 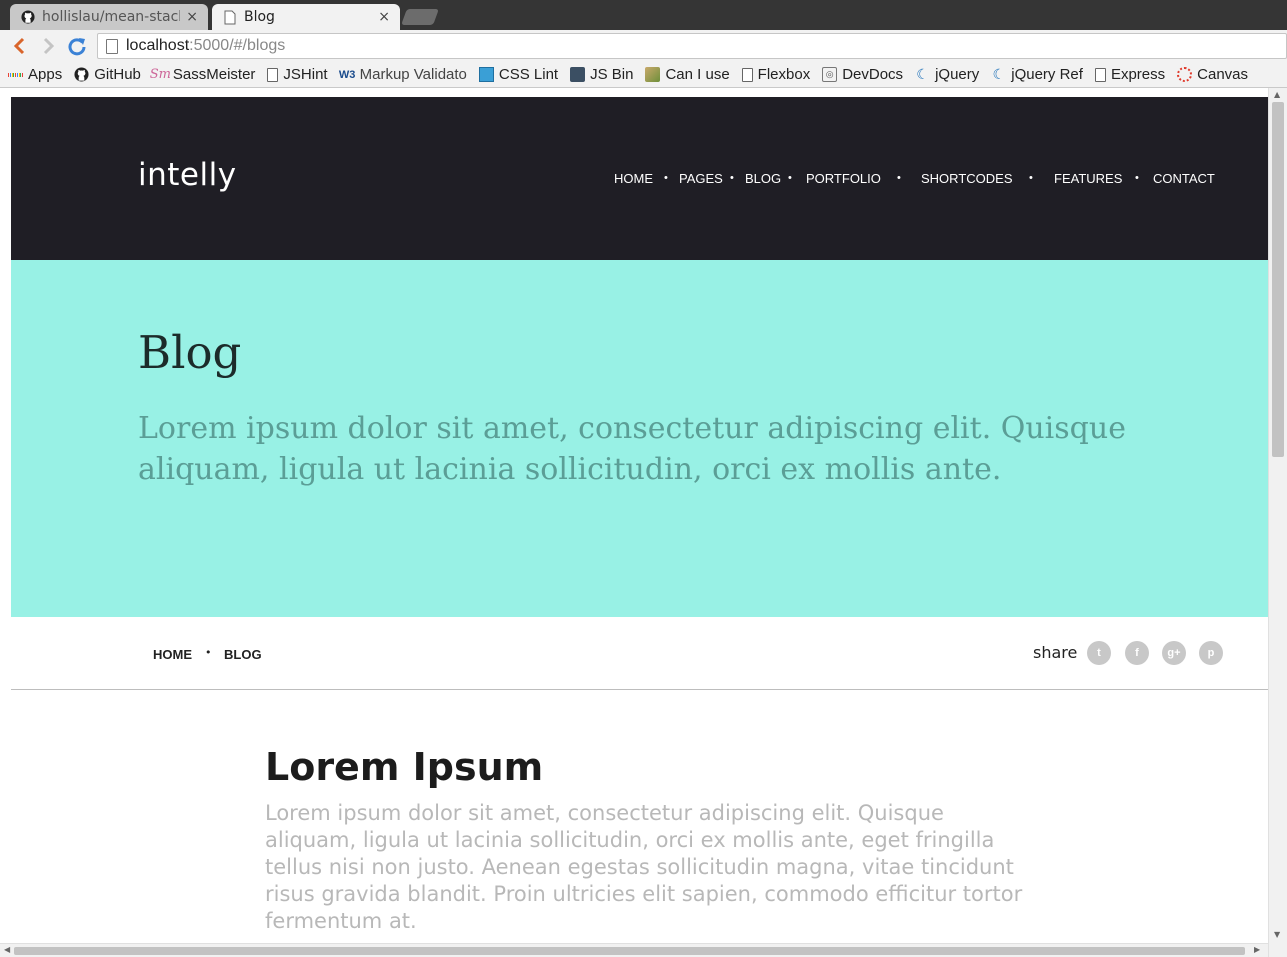 What do you see at coordinates (259, 17) in the screenshot?
I see `tab-title: Blog` at bounding box center [259, 17].